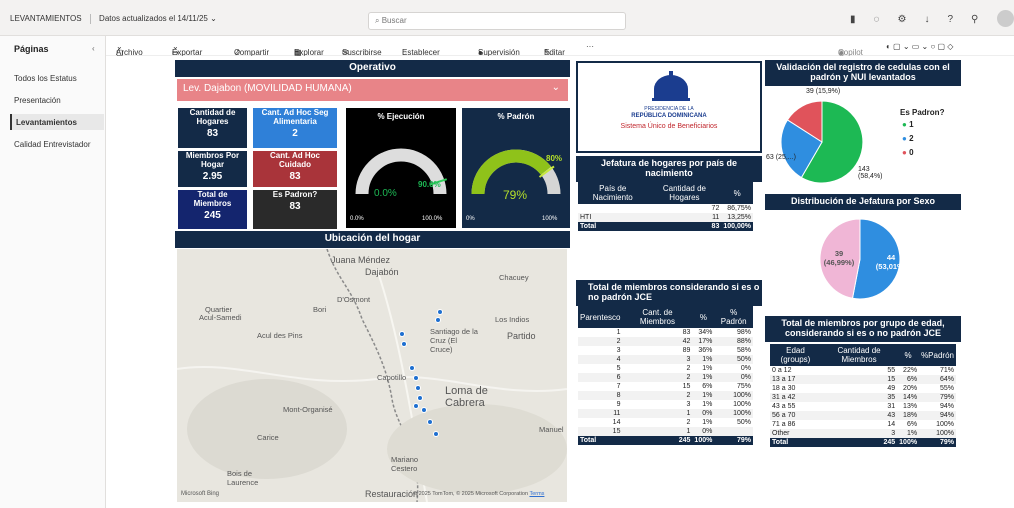 The height and width of the screenshot is (508, 1014). What do you see at coordinates (733, 341) in the screenshot?
I see `cell: 88%` at bounding box center [733, 341].